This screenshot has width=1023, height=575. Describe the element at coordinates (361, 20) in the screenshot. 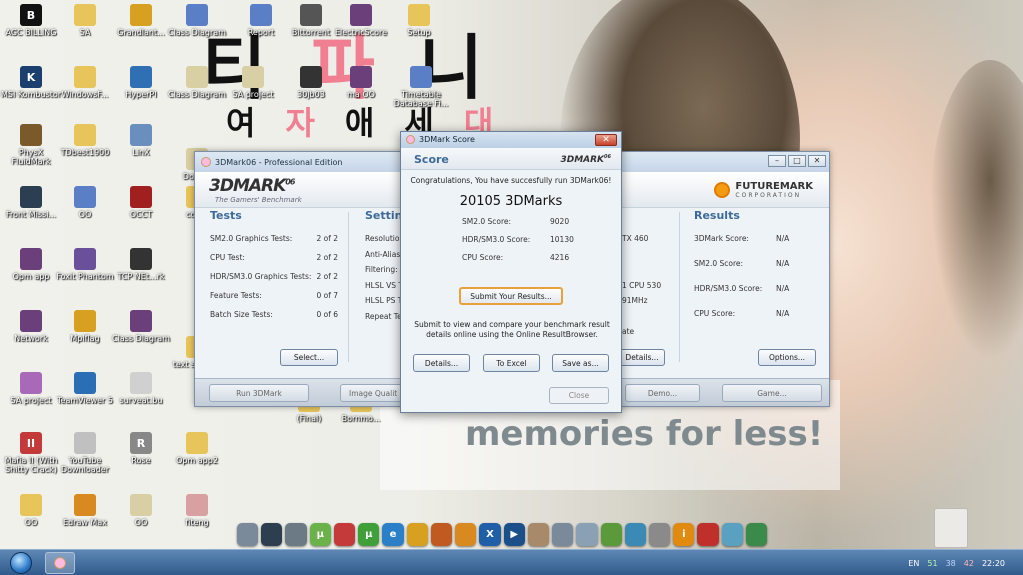

I see `desktop-icon: ElectricScore` at that location.